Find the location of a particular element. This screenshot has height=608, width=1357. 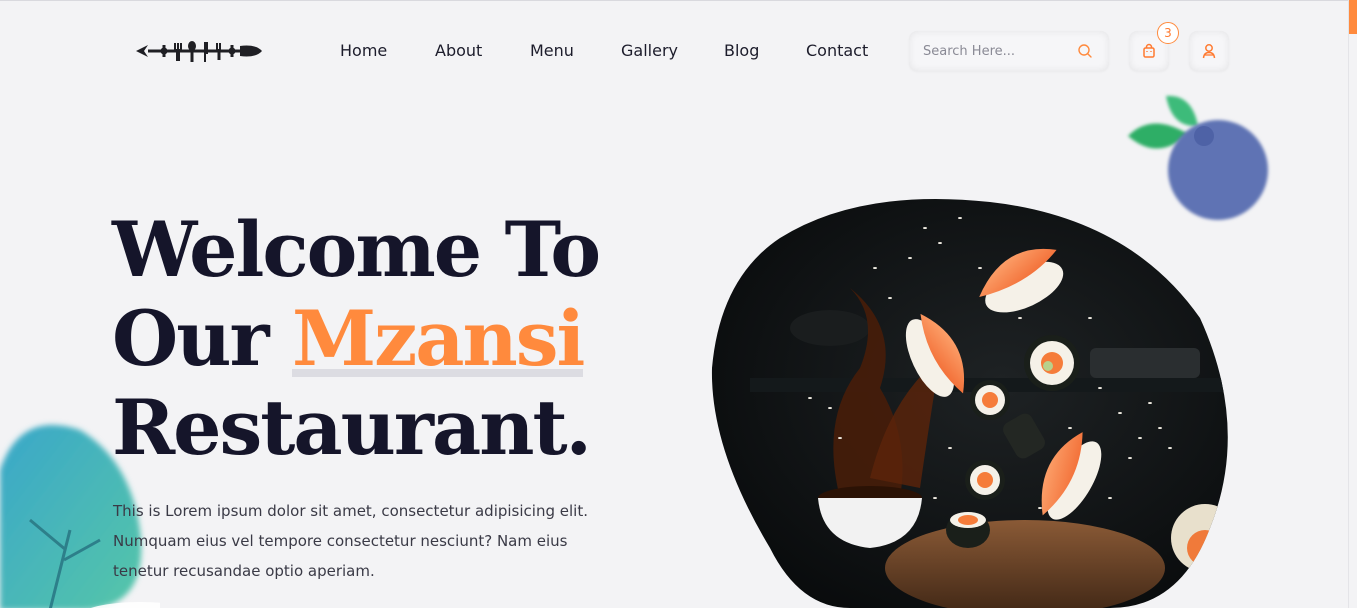

user-icon is located at coordinates (1209, 51).